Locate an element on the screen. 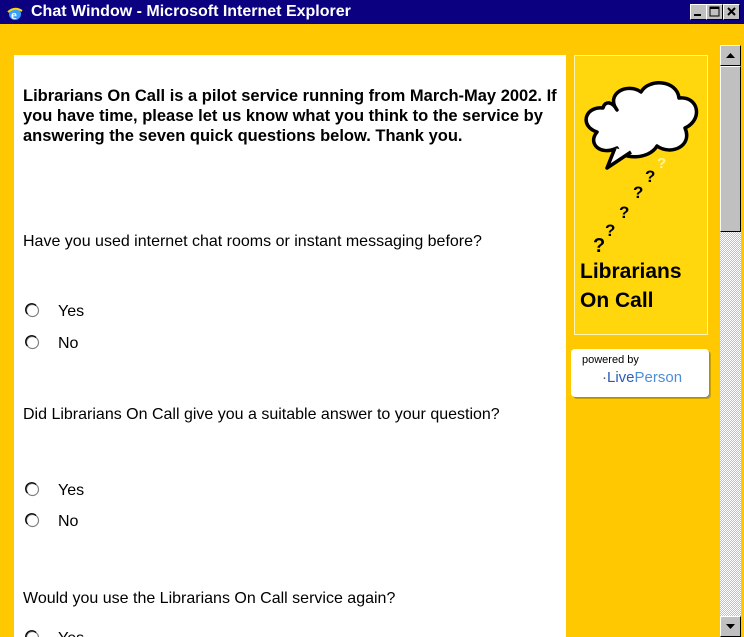 Image resolution: width=744 pixels, height=637 pixels. scroll-thumb is located at coordinates (730, 149).